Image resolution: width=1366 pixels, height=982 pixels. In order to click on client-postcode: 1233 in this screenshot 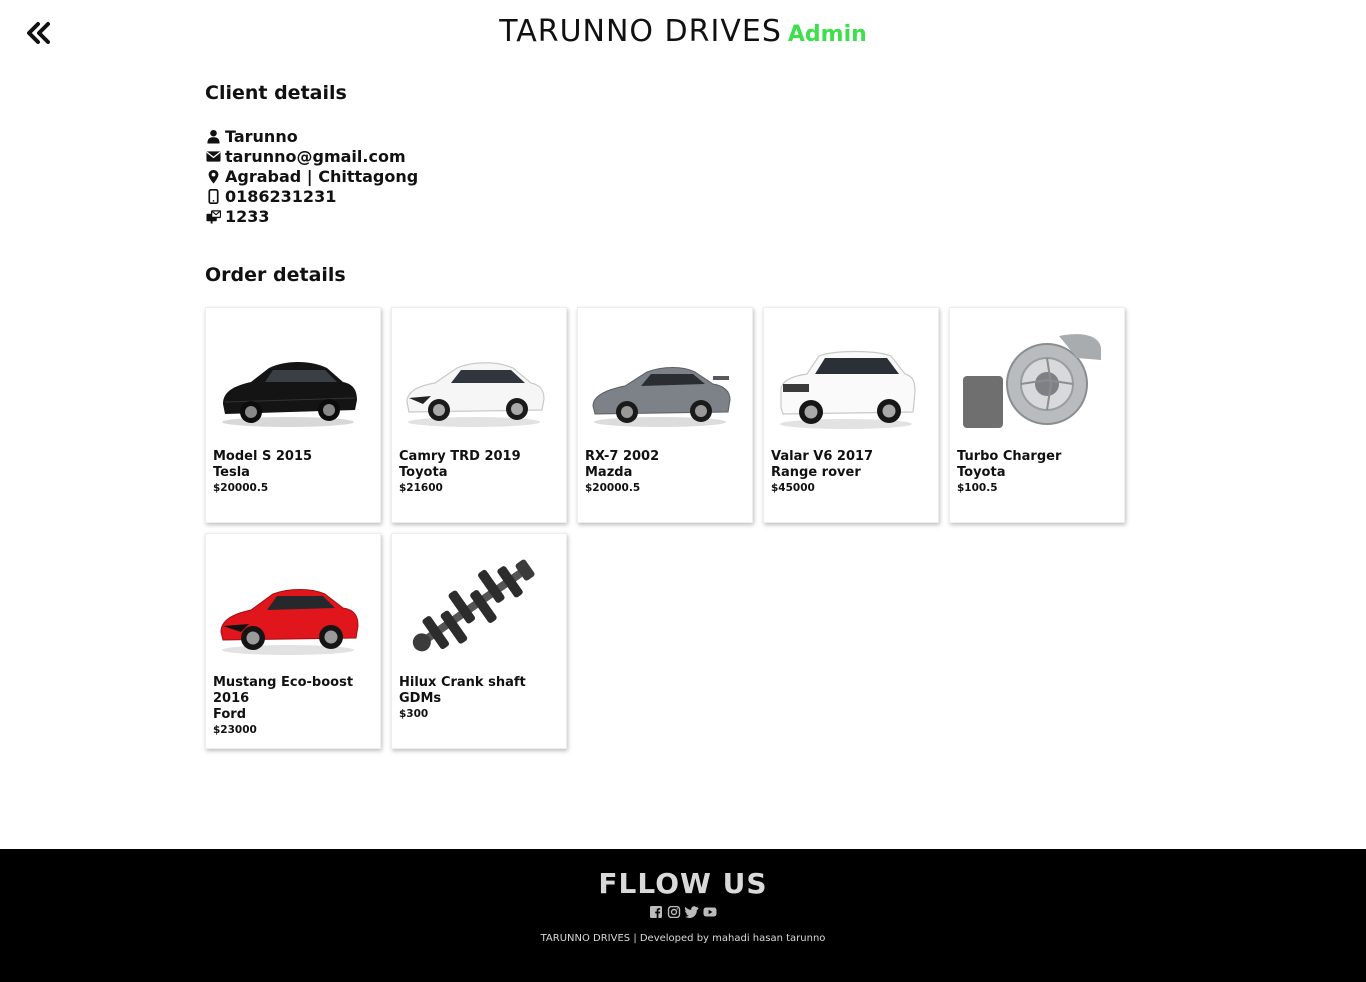, I will do `click(247, 216)`.